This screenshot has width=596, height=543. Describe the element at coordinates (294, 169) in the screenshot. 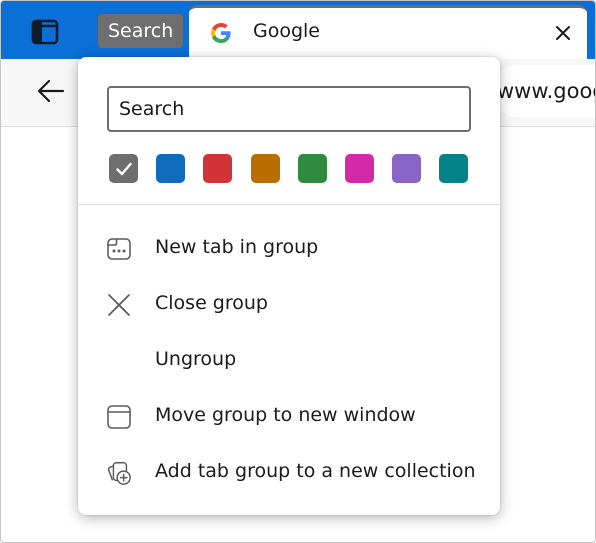

I see `color-swatches` at that location.